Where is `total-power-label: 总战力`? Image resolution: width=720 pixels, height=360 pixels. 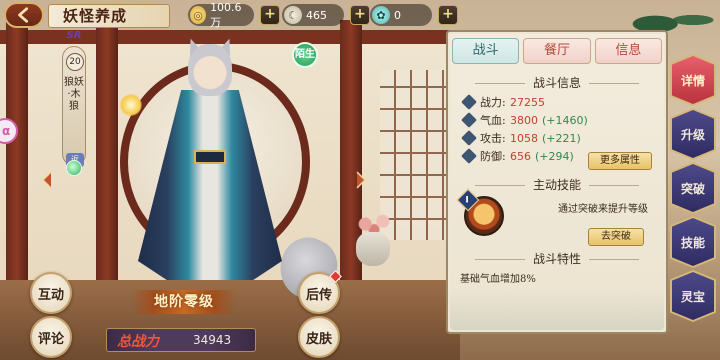 total-power-label: 总战力 is located at coordinates (138, 342).